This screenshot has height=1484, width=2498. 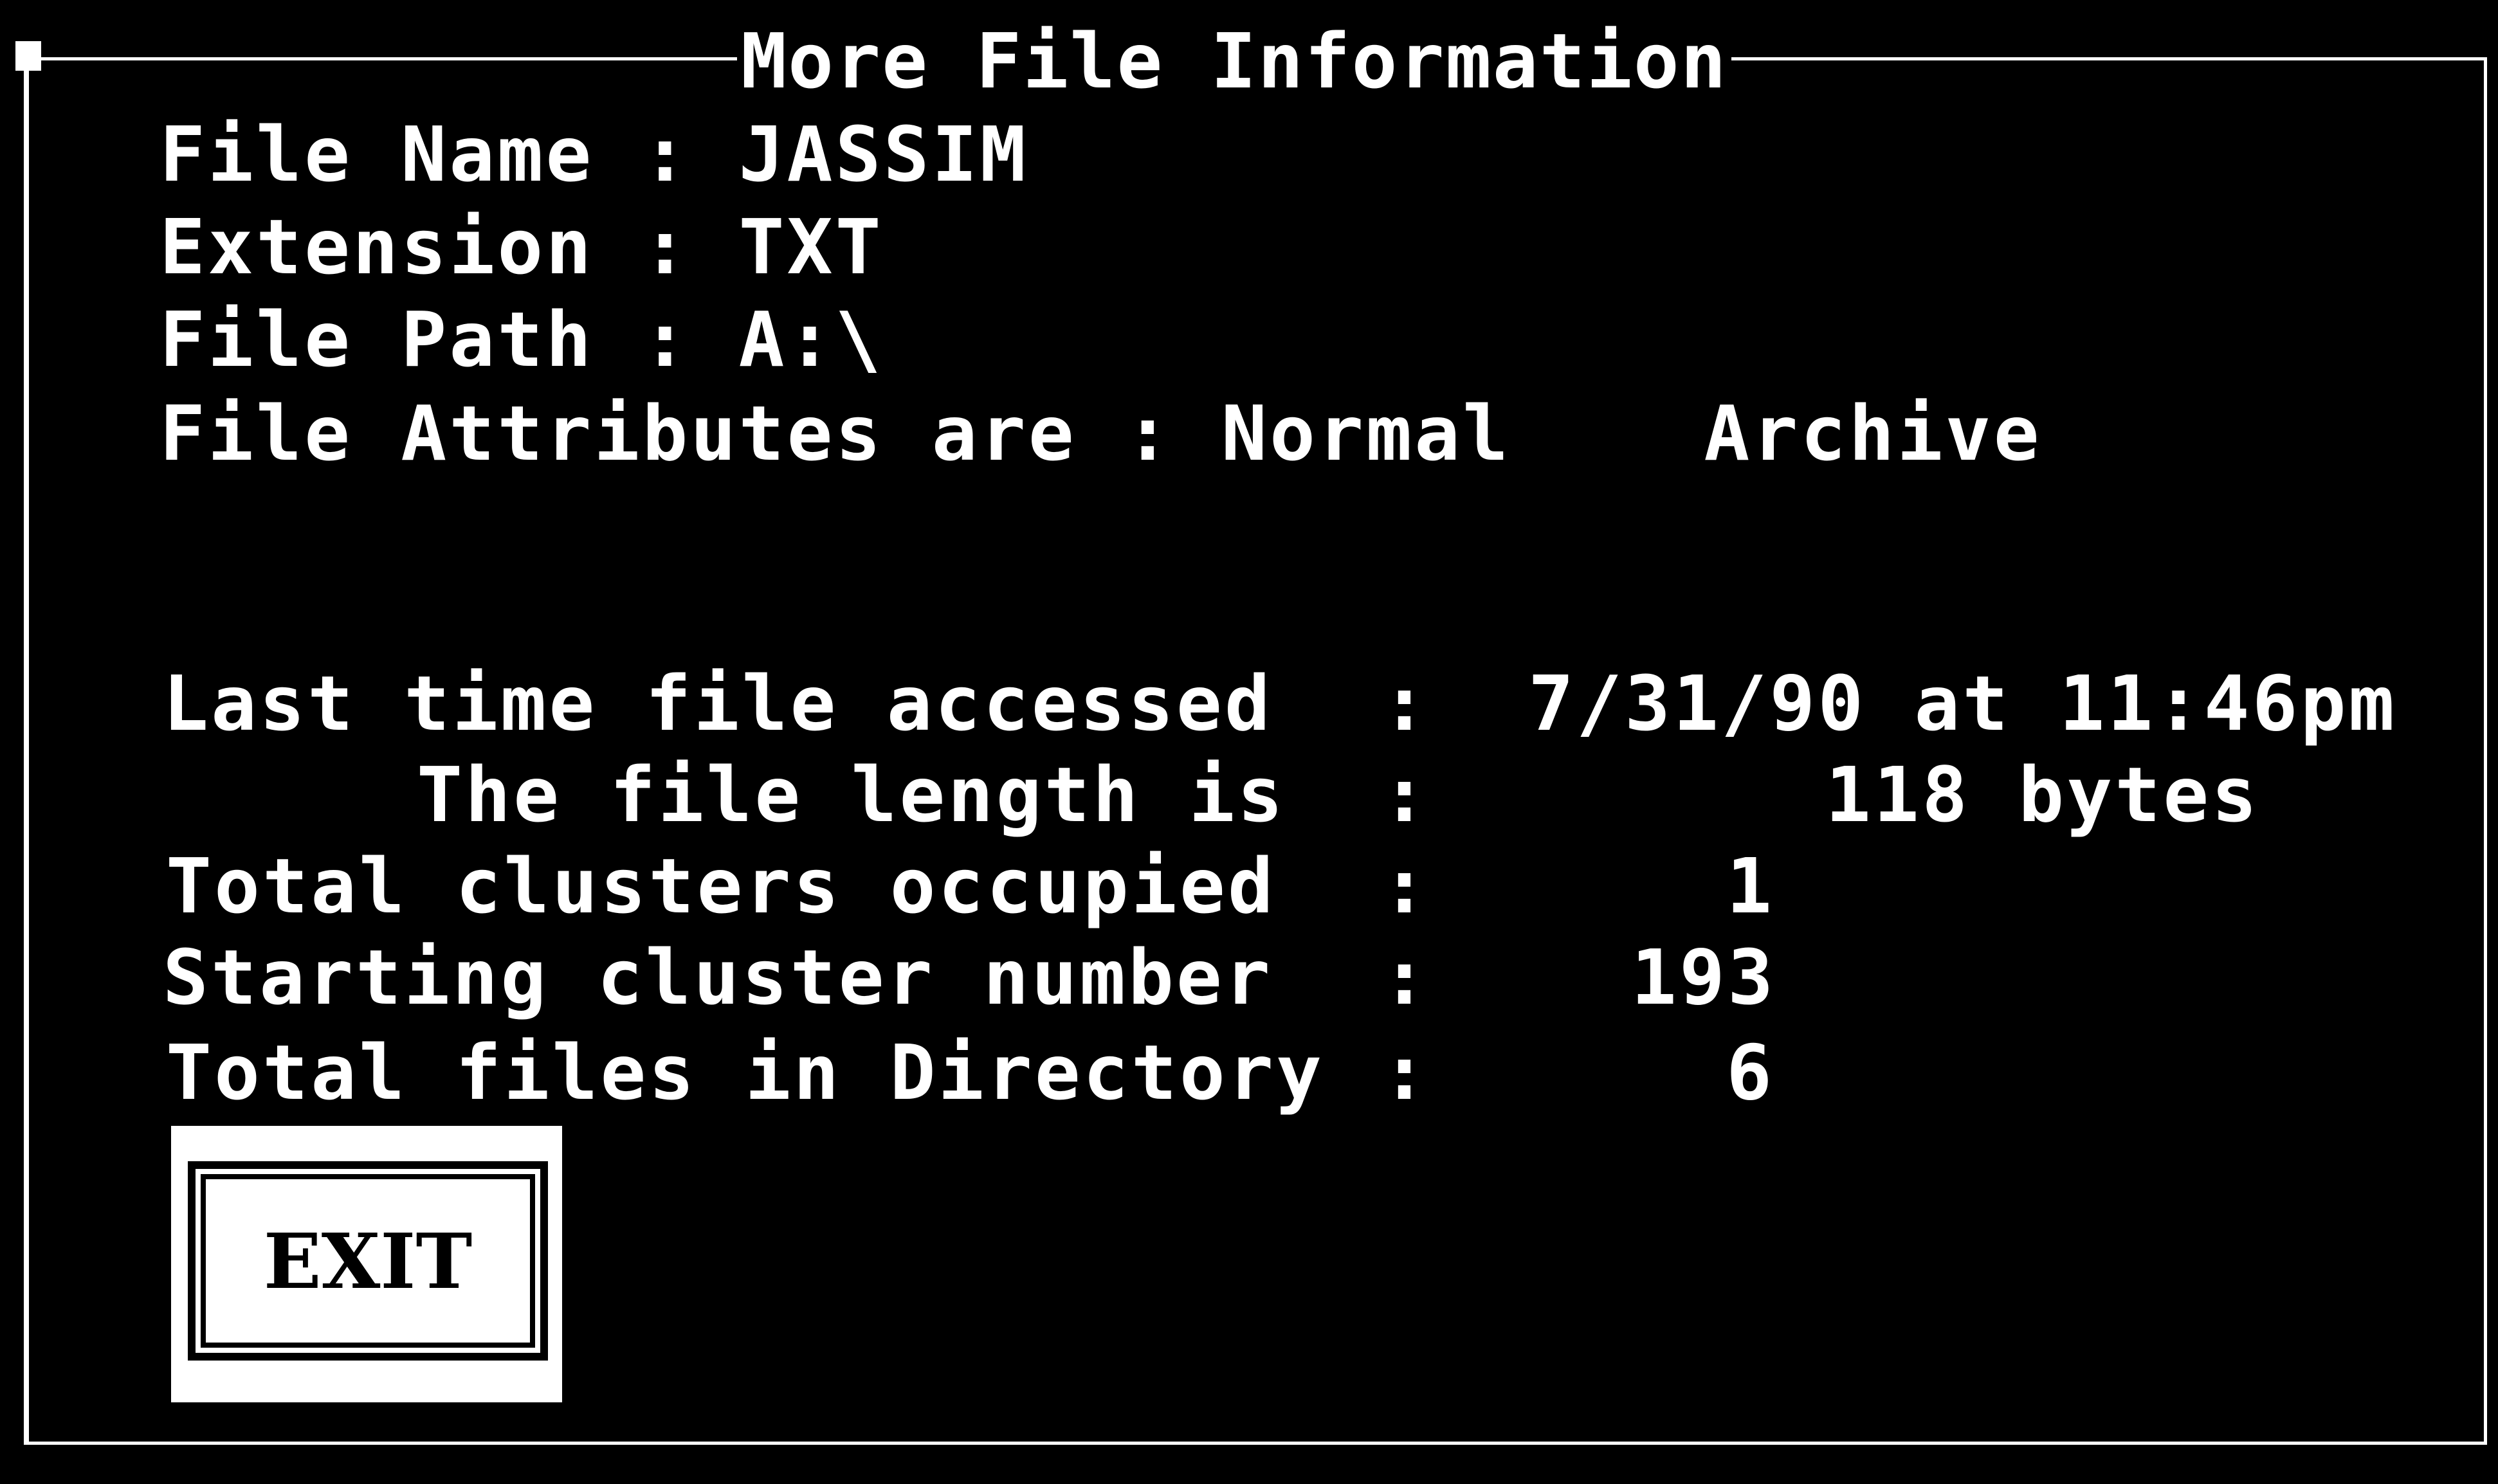 What do you see at coordinates (522, 247) in the screenshot?
I see `extension-line: Extension : TXT` at bounding box center [522, 247].